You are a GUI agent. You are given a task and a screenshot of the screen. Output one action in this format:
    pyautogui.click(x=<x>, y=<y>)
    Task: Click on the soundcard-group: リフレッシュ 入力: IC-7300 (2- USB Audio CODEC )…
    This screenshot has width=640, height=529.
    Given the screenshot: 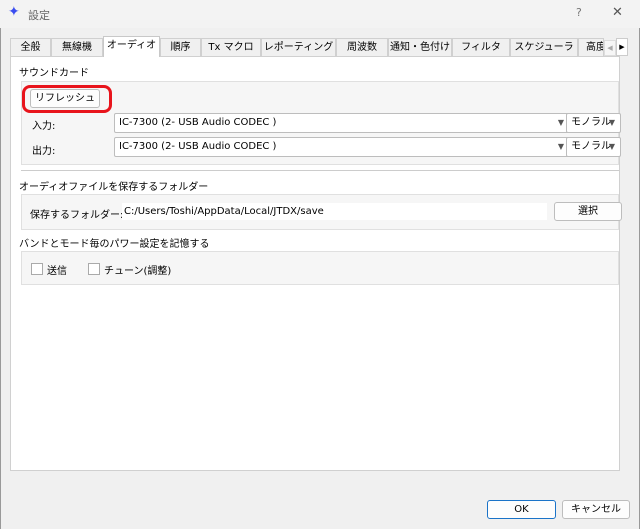 What is the action you would take?
    pyautogui.click(x=321, y=123)
    